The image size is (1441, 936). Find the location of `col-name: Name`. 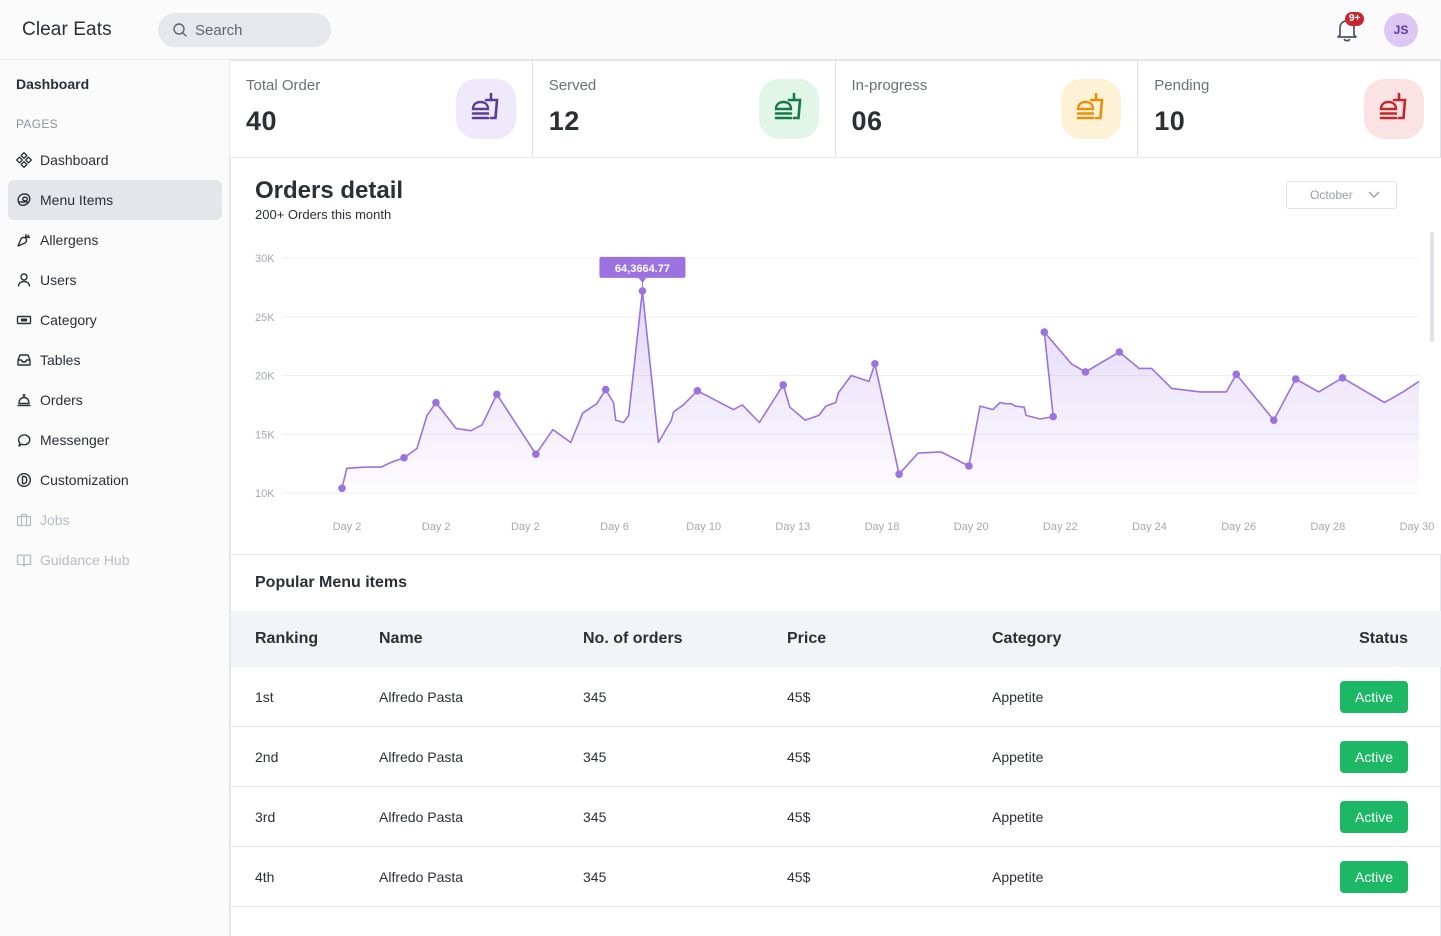

col-name: Name is located at coordinates (481, 639).